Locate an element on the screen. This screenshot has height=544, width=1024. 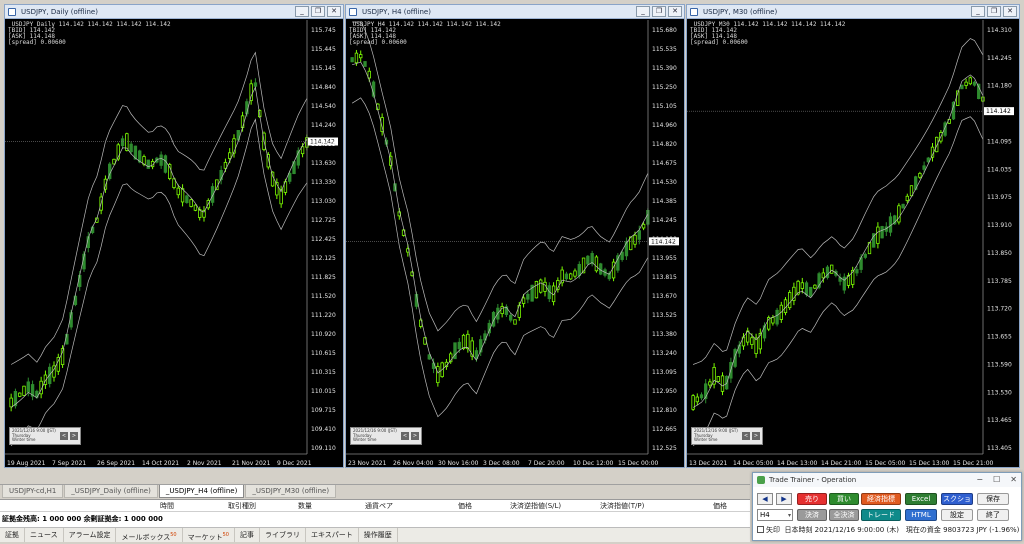
timeframe-select: H4 ▾ is located at coordinates (775, 515).